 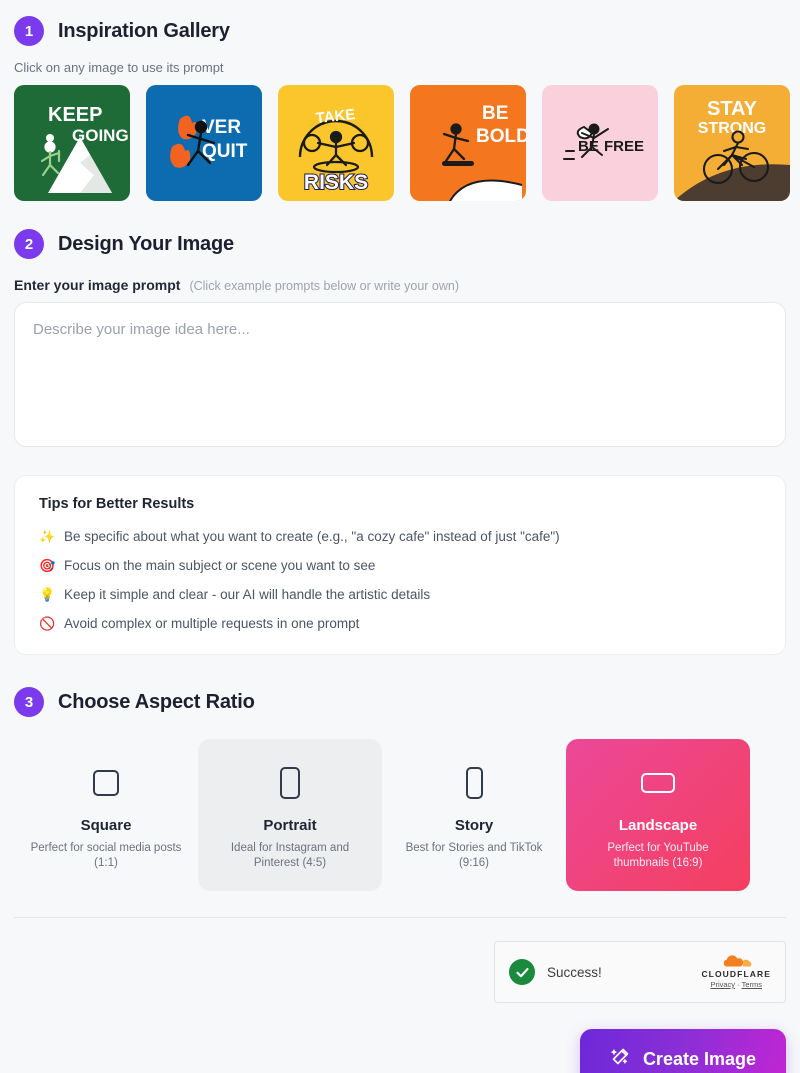 I want to click on gallery-card-stay-strong: STAY STRONG, so click(x=732, y=143).